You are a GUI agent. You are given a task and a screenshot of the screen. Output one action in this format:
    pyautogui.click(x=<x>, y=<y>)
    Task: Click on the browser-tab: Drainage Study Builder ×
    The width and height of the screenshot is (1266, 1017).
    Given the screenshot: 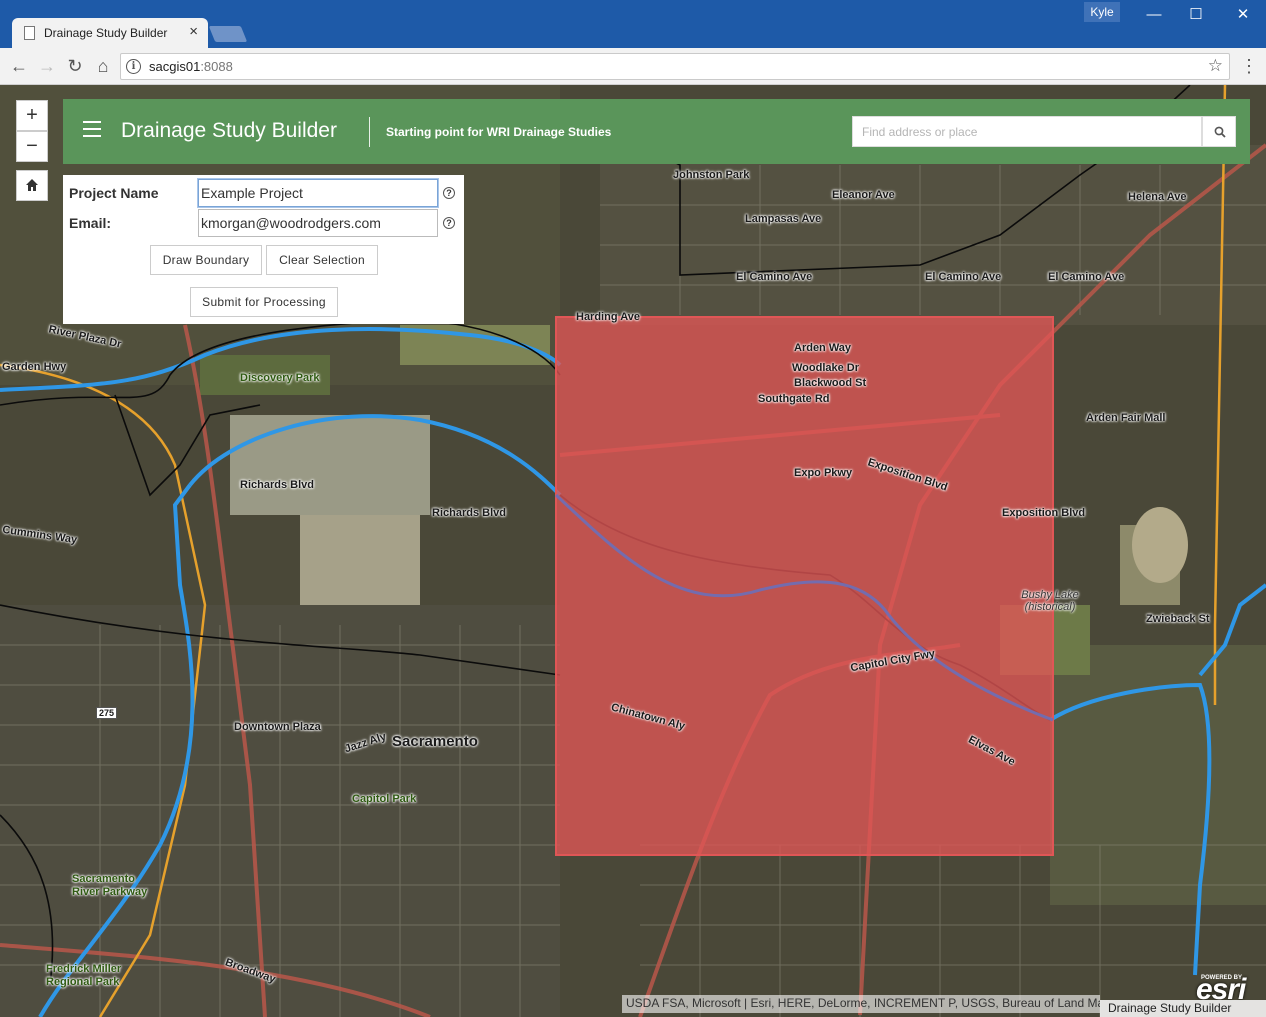 What is the action you would take?
    pyautogui.click(x=110, y=33)
    